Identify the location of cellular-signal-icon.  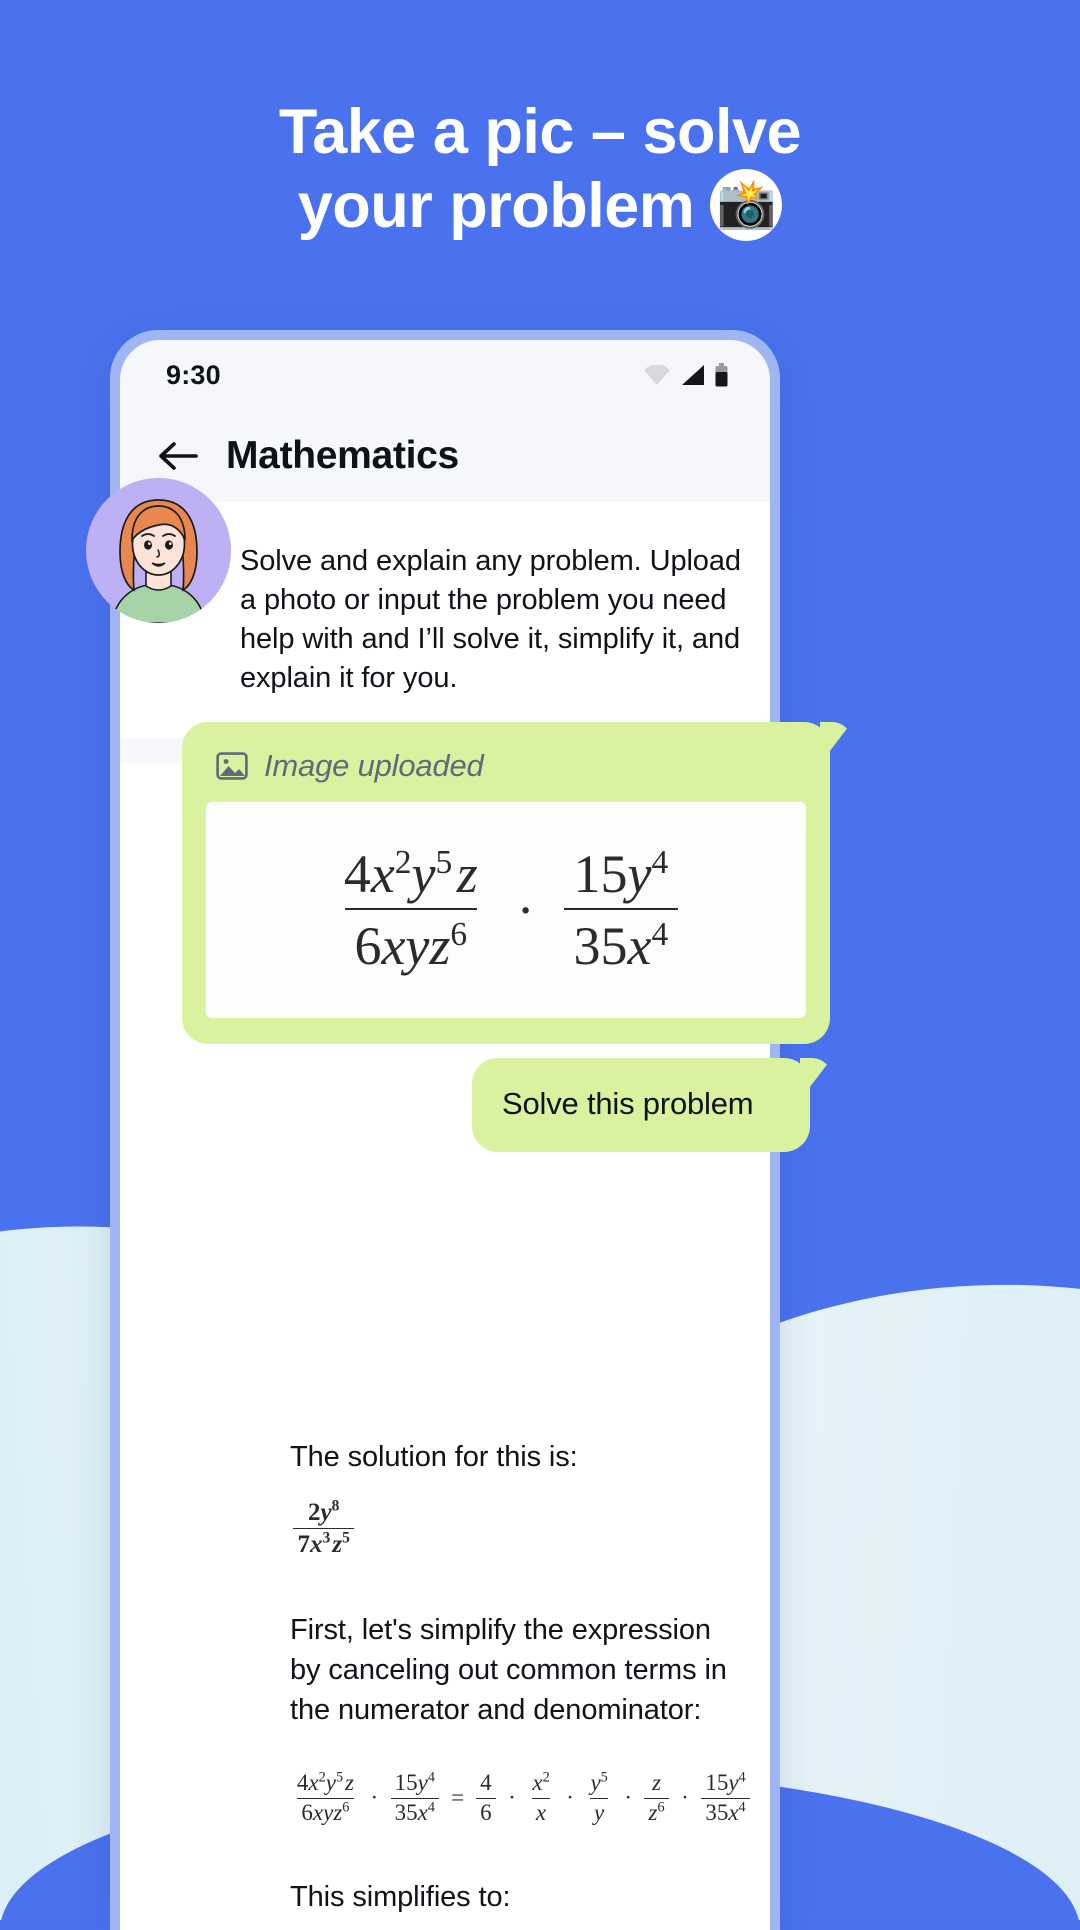
(693, 375).